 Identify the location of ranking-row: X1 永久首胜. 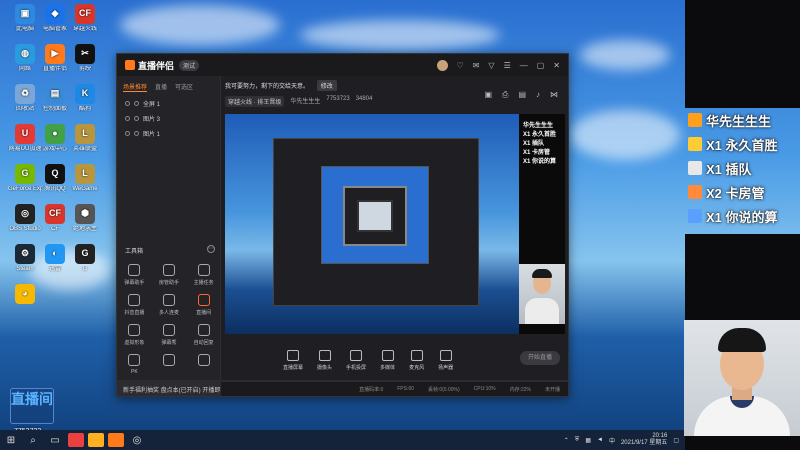
(744, 144).